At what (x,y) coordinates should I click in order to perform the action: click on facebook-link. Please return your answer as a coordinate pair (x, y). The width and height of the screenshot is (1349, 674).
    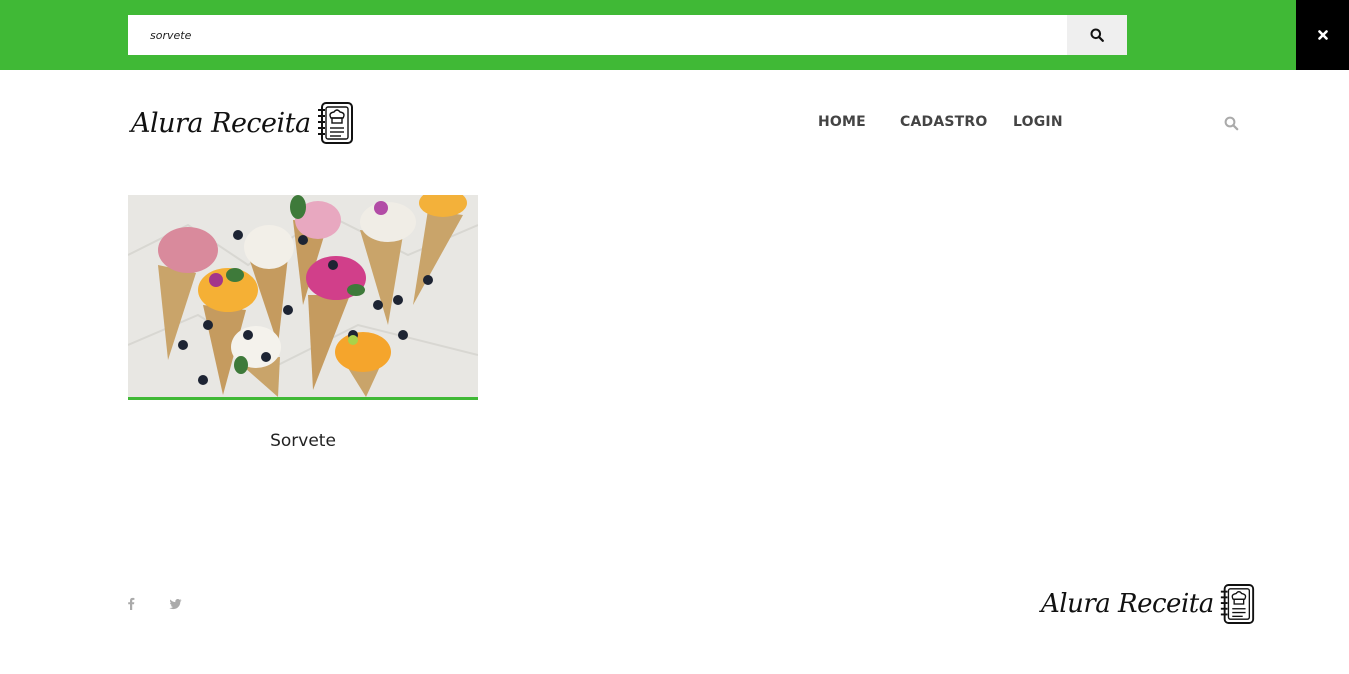
    Looking at the image, I should click on (131, 606).